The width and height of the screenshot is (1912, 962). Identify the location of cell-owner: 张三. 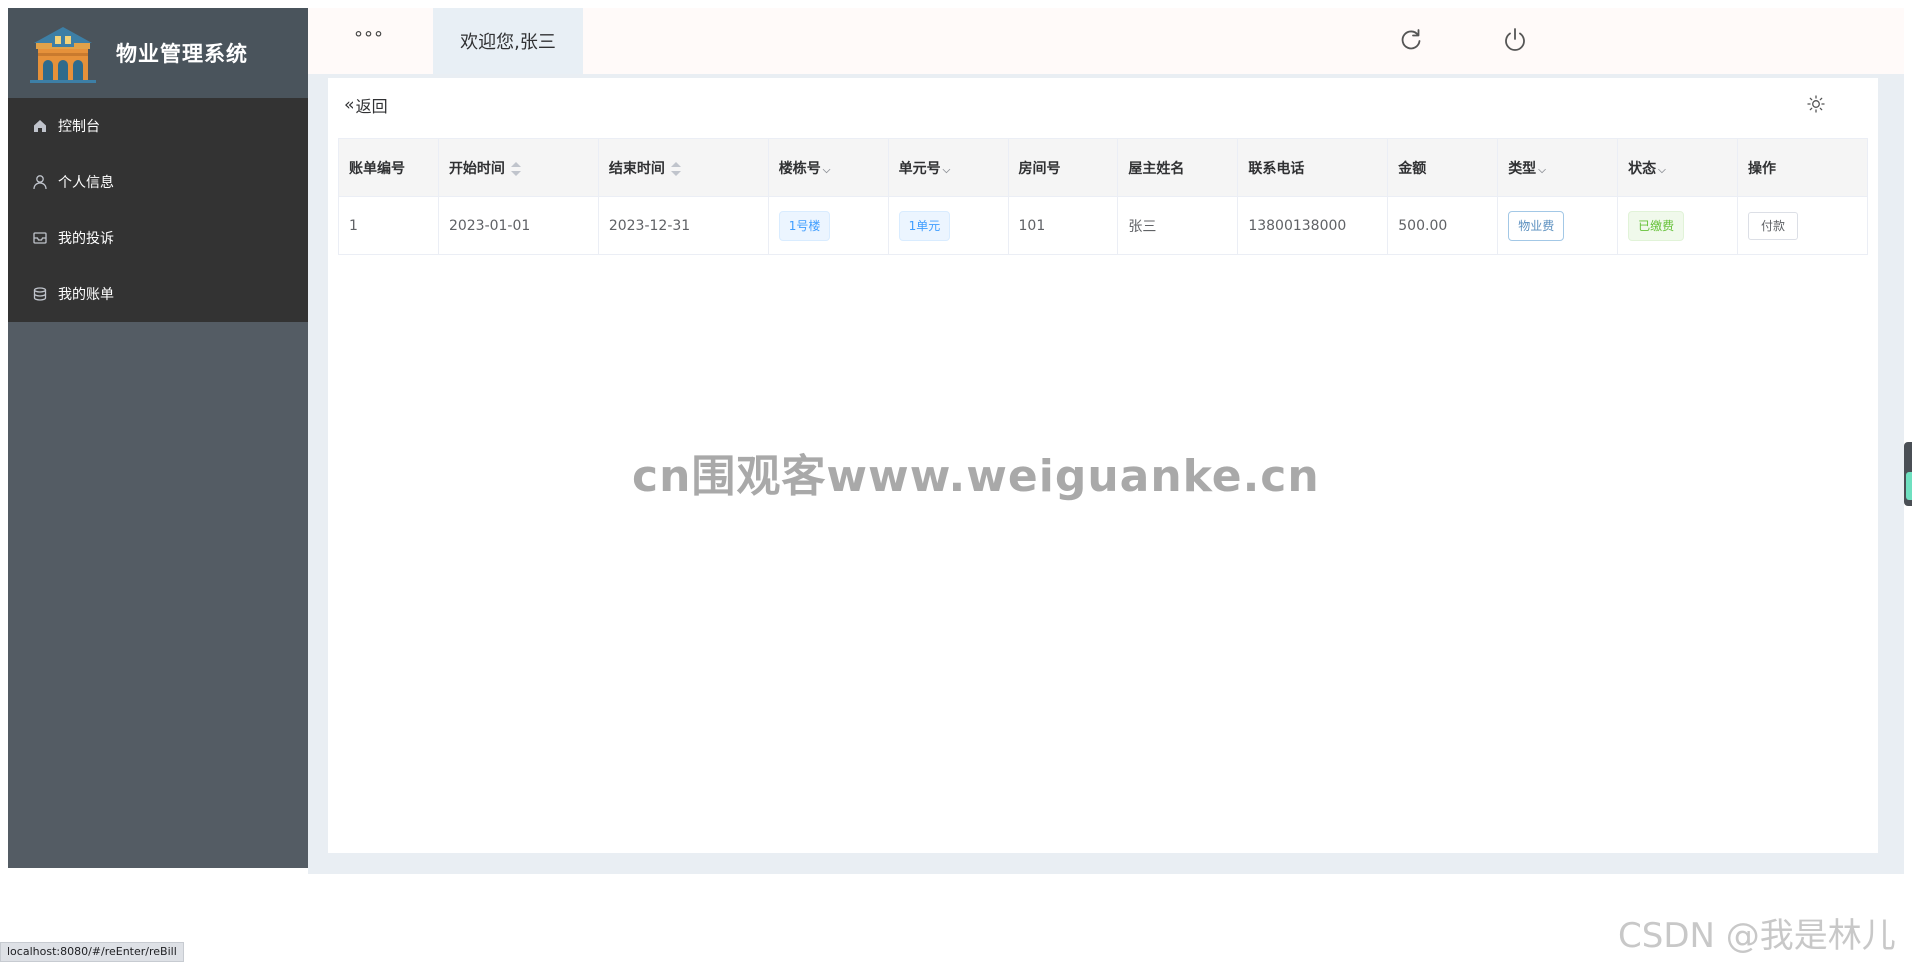
(1178, 225).